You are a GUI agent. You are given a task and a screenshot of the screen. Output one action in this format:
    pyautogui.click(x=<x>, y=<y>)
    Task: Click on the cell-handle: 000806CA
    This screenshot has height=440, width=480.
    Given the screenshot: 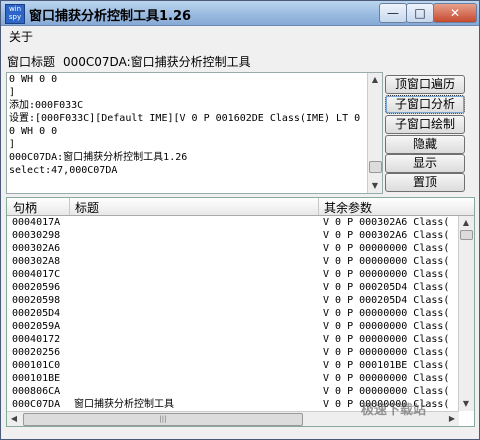 What is the action you would take?
    pyautogui.click(x=36, y=391)
    